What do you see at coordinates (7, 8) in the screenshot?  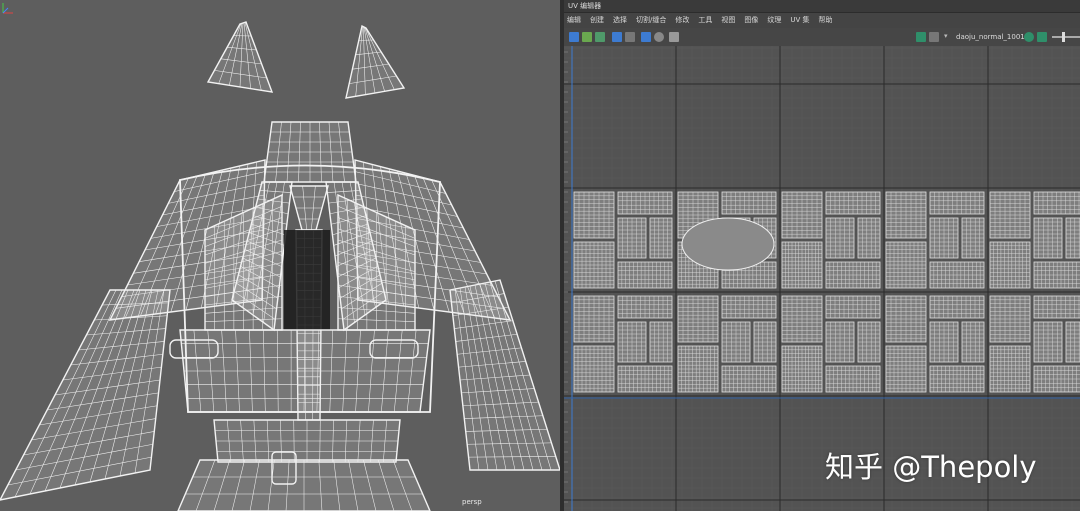 I see `axis-gizmo-icon` at bounding box center [7, 8].